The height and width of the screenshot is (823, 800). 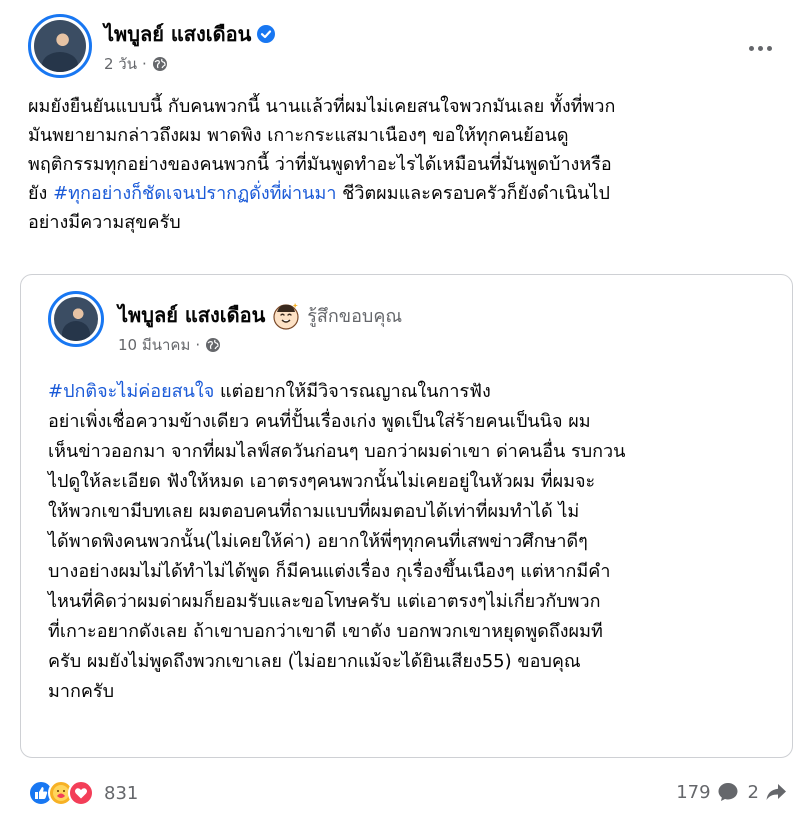 What do you see at coordinates (776, 792) in the screenshot?
I see `share-icon` at bounding box center [776, 792].